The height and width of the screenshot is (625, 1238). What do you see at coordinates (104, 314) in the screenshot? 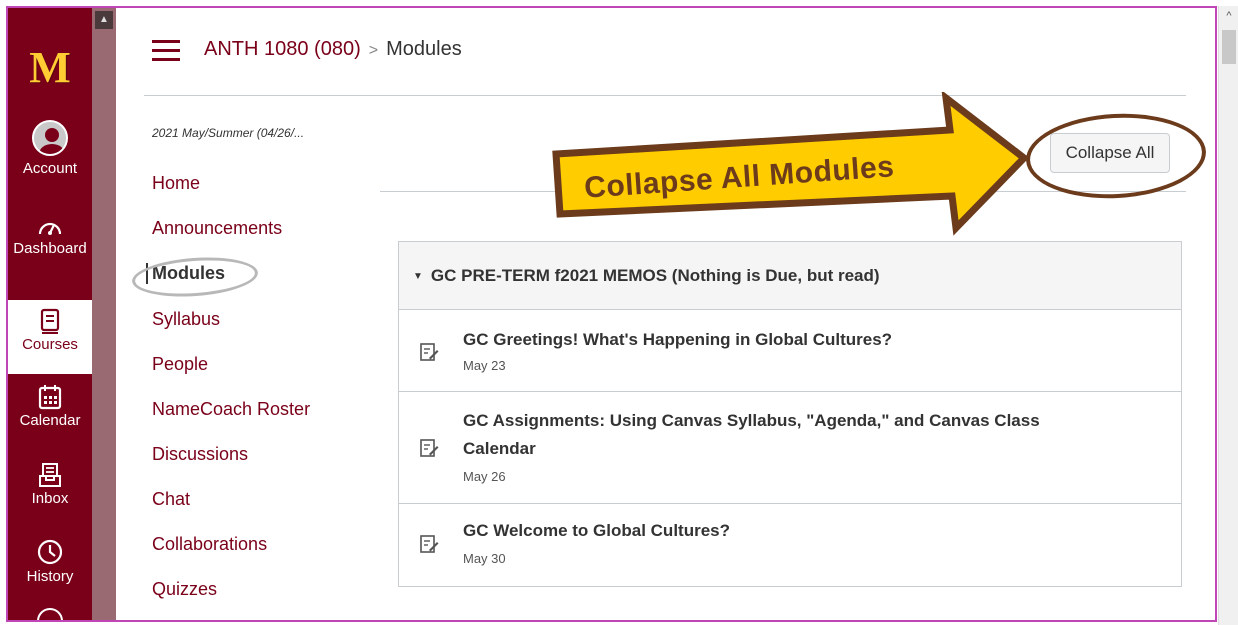
I see `global-nav-scrollbar: ▲` at bounding box center [104, 314].